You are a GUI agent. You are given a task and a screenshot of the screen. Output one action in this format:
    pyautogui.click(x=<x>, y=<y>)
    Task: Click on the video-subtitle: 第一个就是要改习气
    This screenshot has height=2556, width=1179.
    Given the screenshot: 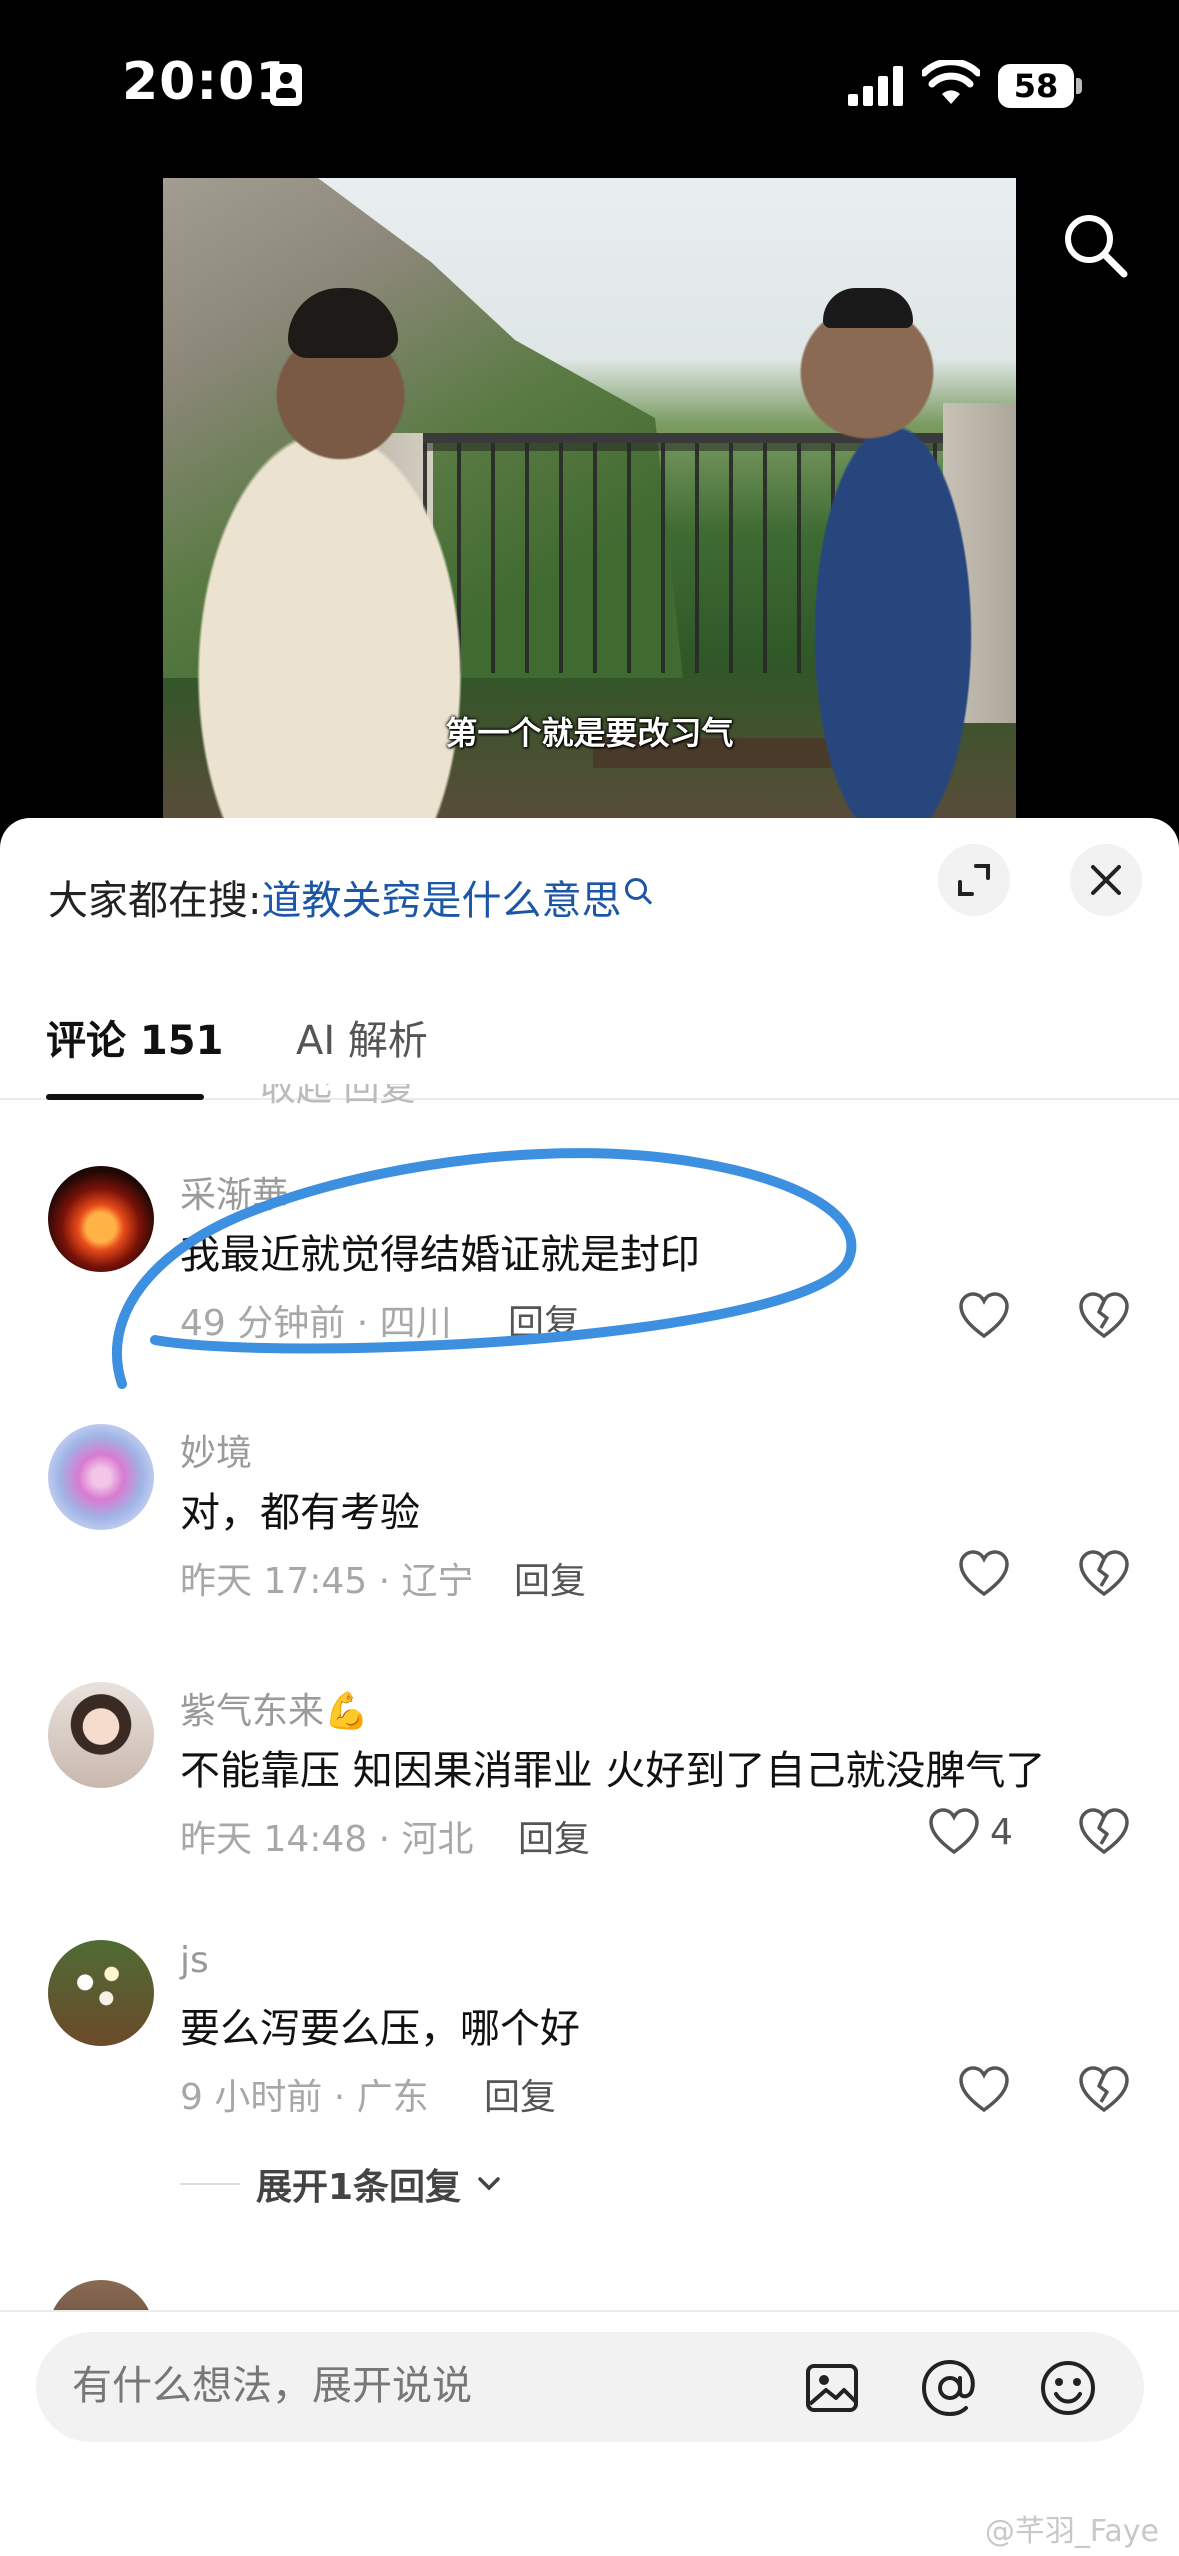 What is the action you would take?
    pyautogui.click(x=589, y=733)
    